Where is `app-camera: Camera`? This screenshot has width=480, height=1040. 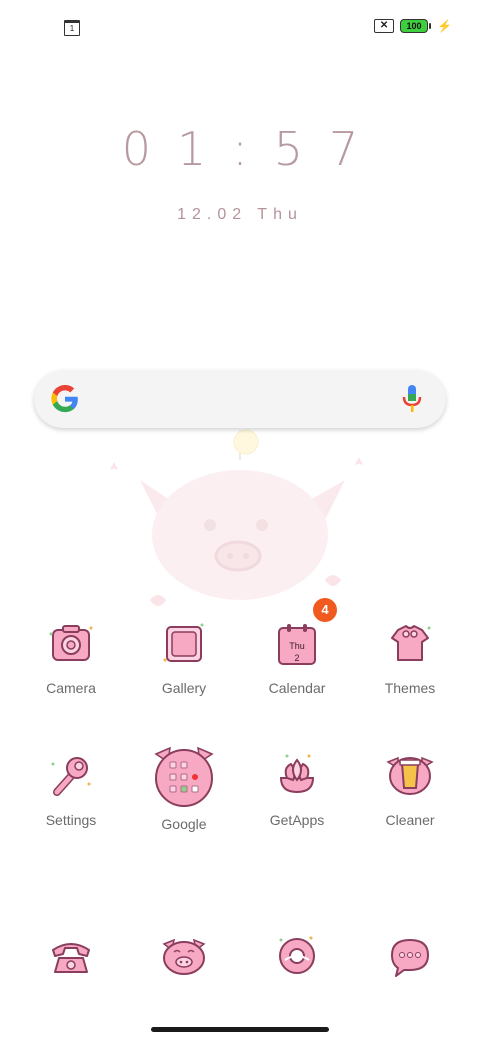
app-camera: Camera is located at coordinates (71, 656).